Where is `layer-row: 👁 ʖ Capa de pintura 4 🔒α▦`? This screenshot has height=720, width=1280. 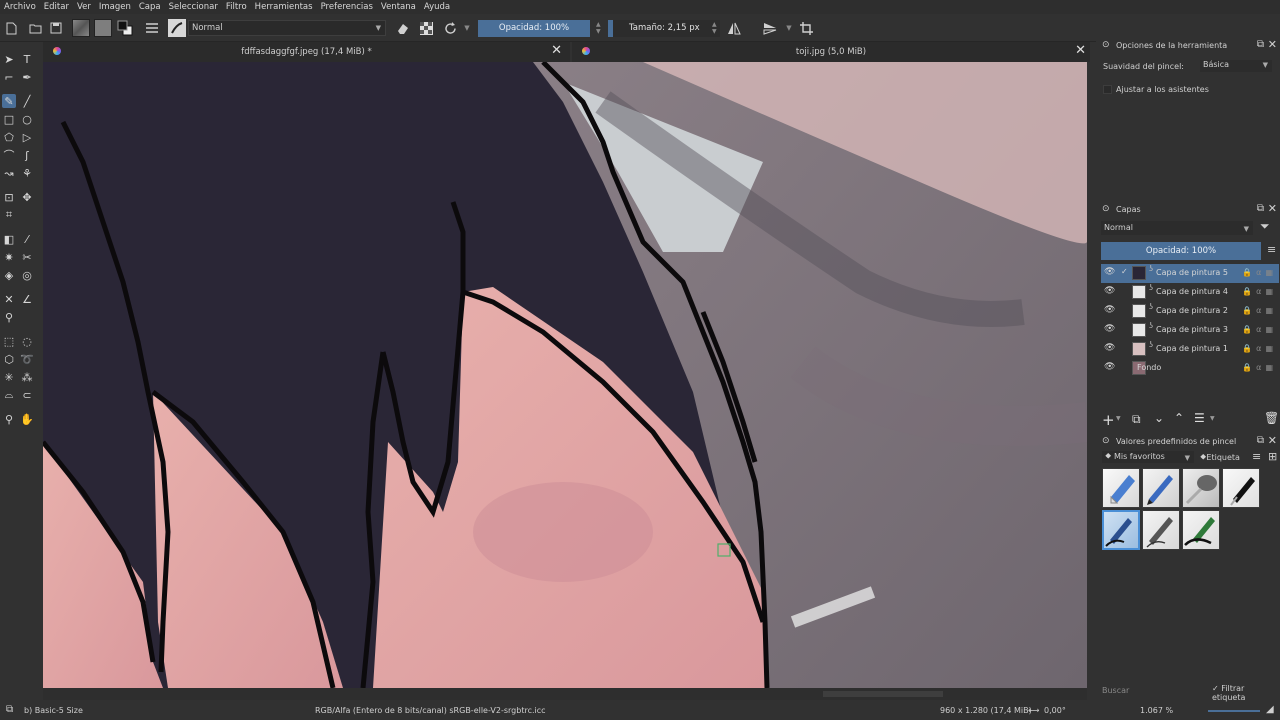 layer-row: 👁 ʖ Capa de pintura 4 🔒α▦ is located at coordinates (1190, 292).